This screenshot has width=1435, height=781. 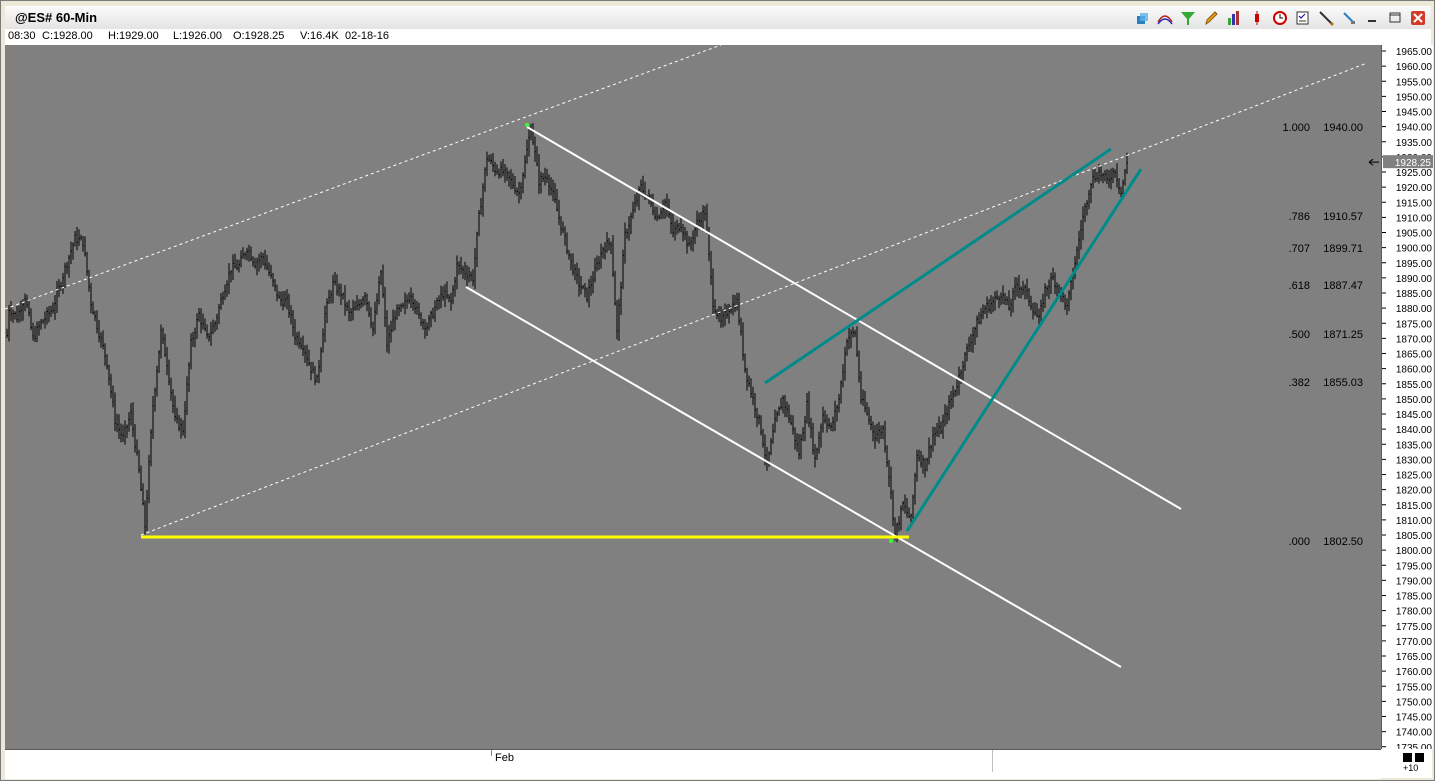 What do you see at coordinates (1414, 506) in the screenshot?
I see `price-axis-label: 1815.00` at bounding box center [1414, 506].